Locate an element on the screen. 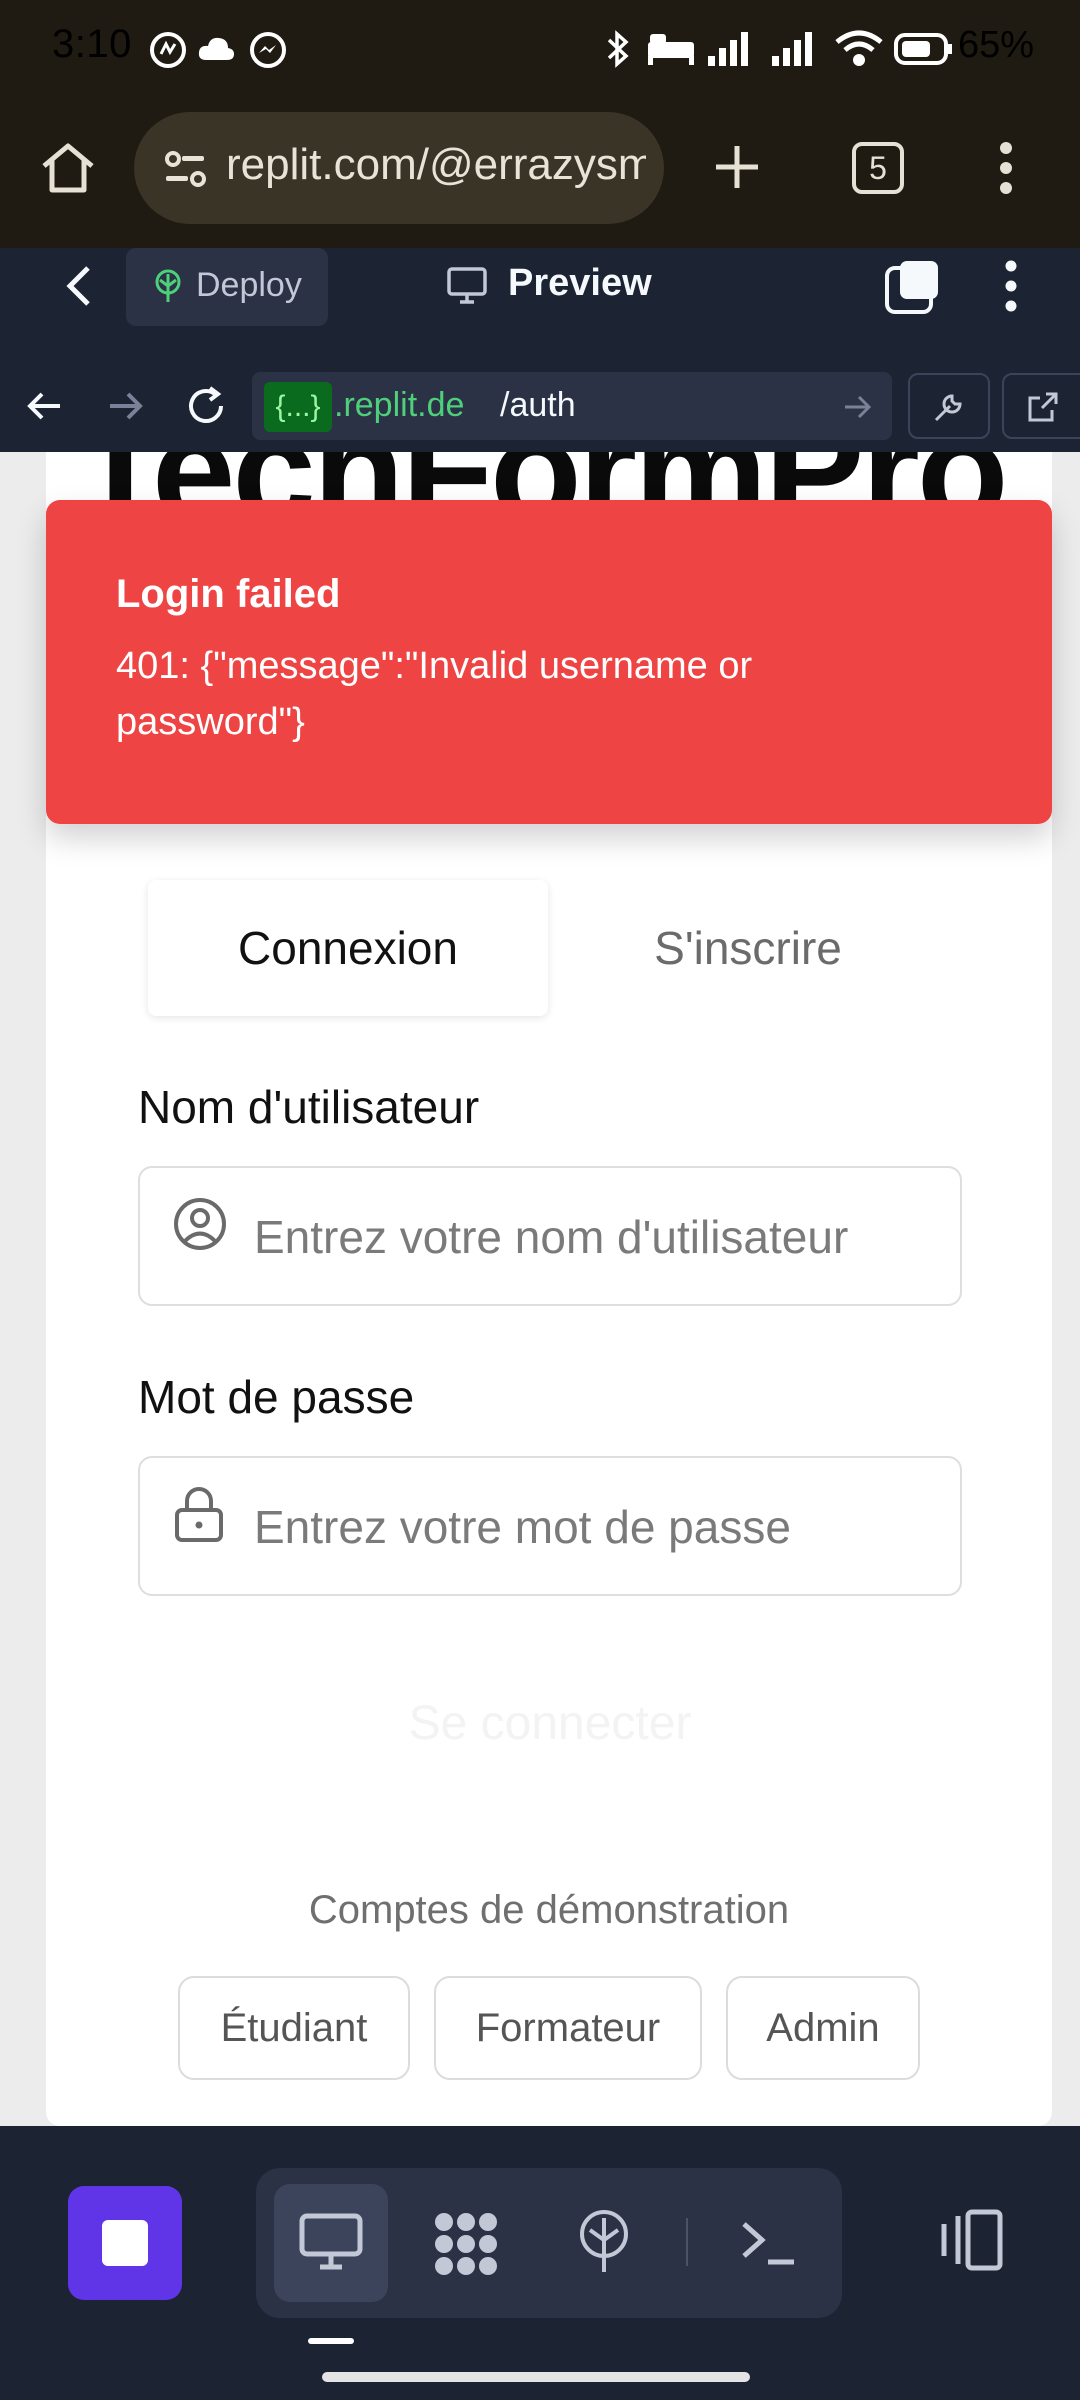 The image size is (1080, 2400). tab-login: Connexion is located at coordinates (348, 948).